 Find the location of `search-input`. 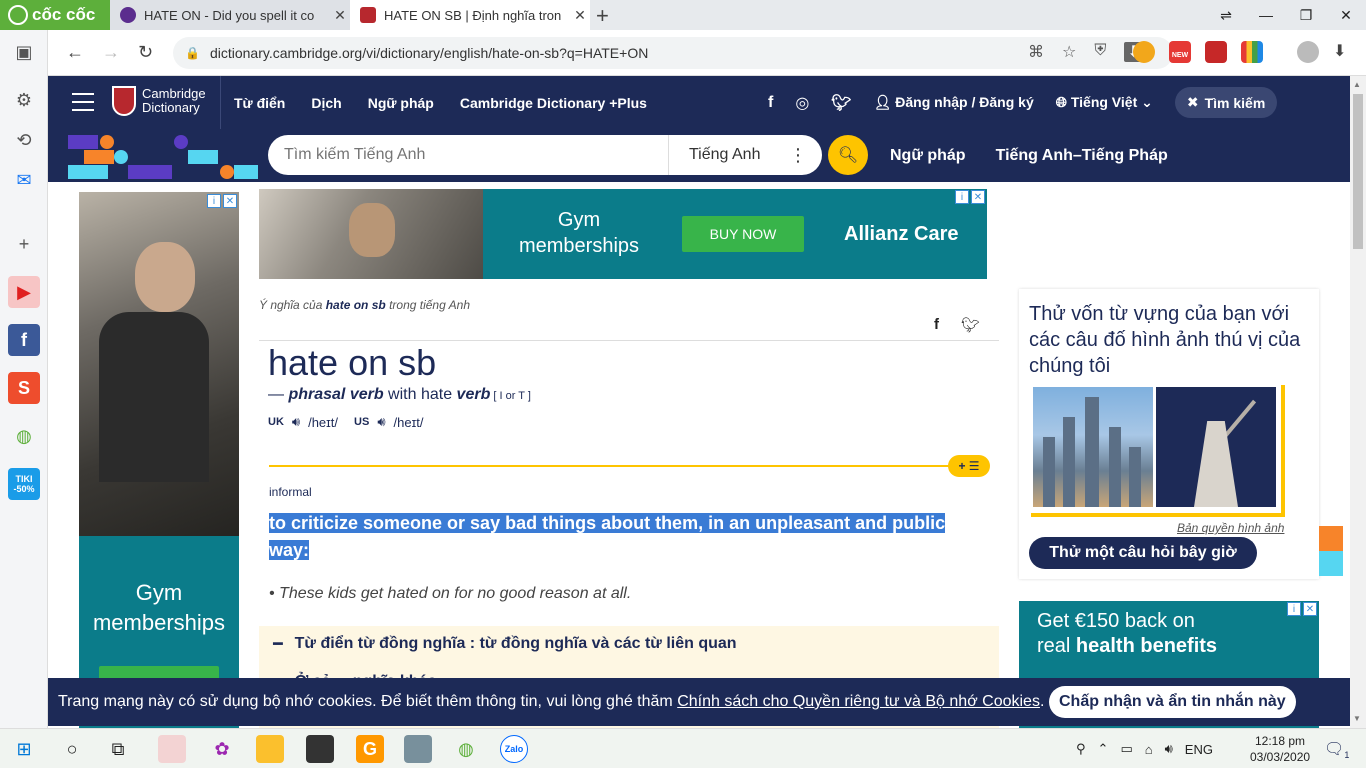

search-input is located at coordinates (468, 155).